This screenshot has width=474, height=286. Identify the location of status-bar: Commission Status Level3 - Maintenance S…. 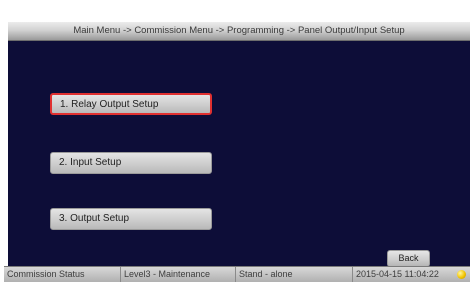
(237, 274).